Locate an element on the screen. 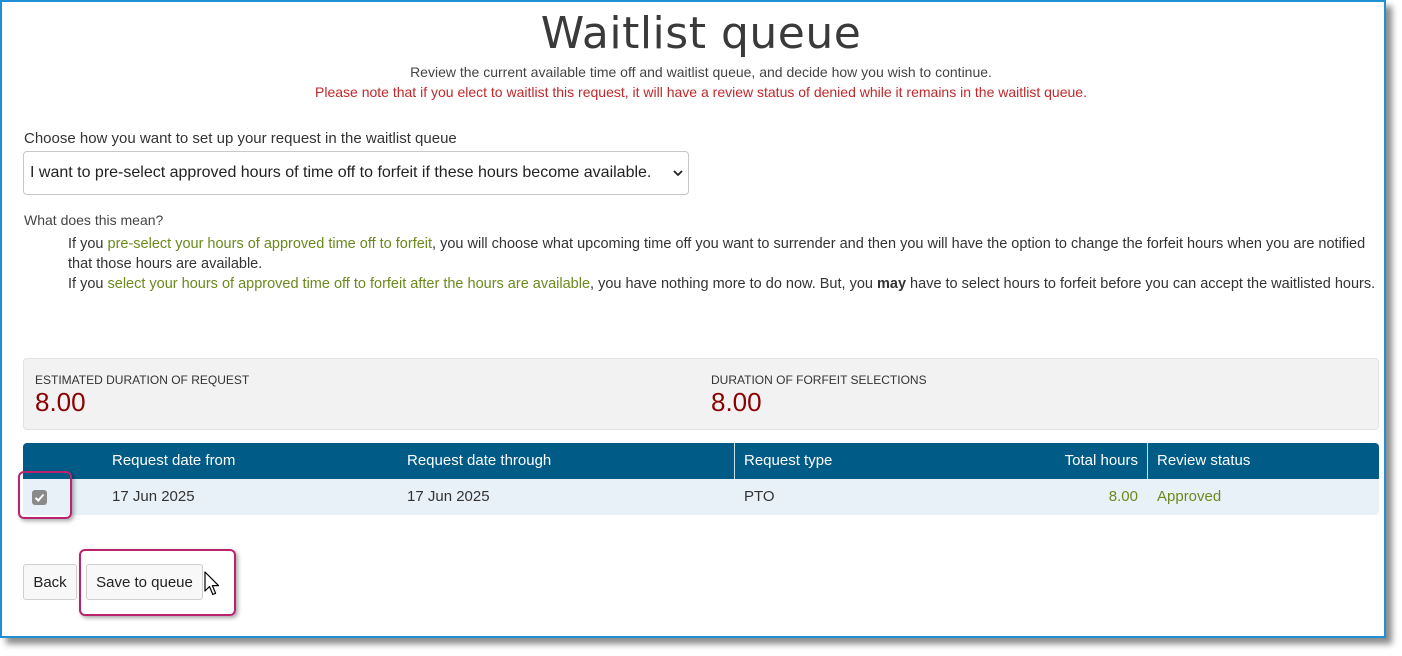  p2-prefix: If you is located at coordinates (88, 284).